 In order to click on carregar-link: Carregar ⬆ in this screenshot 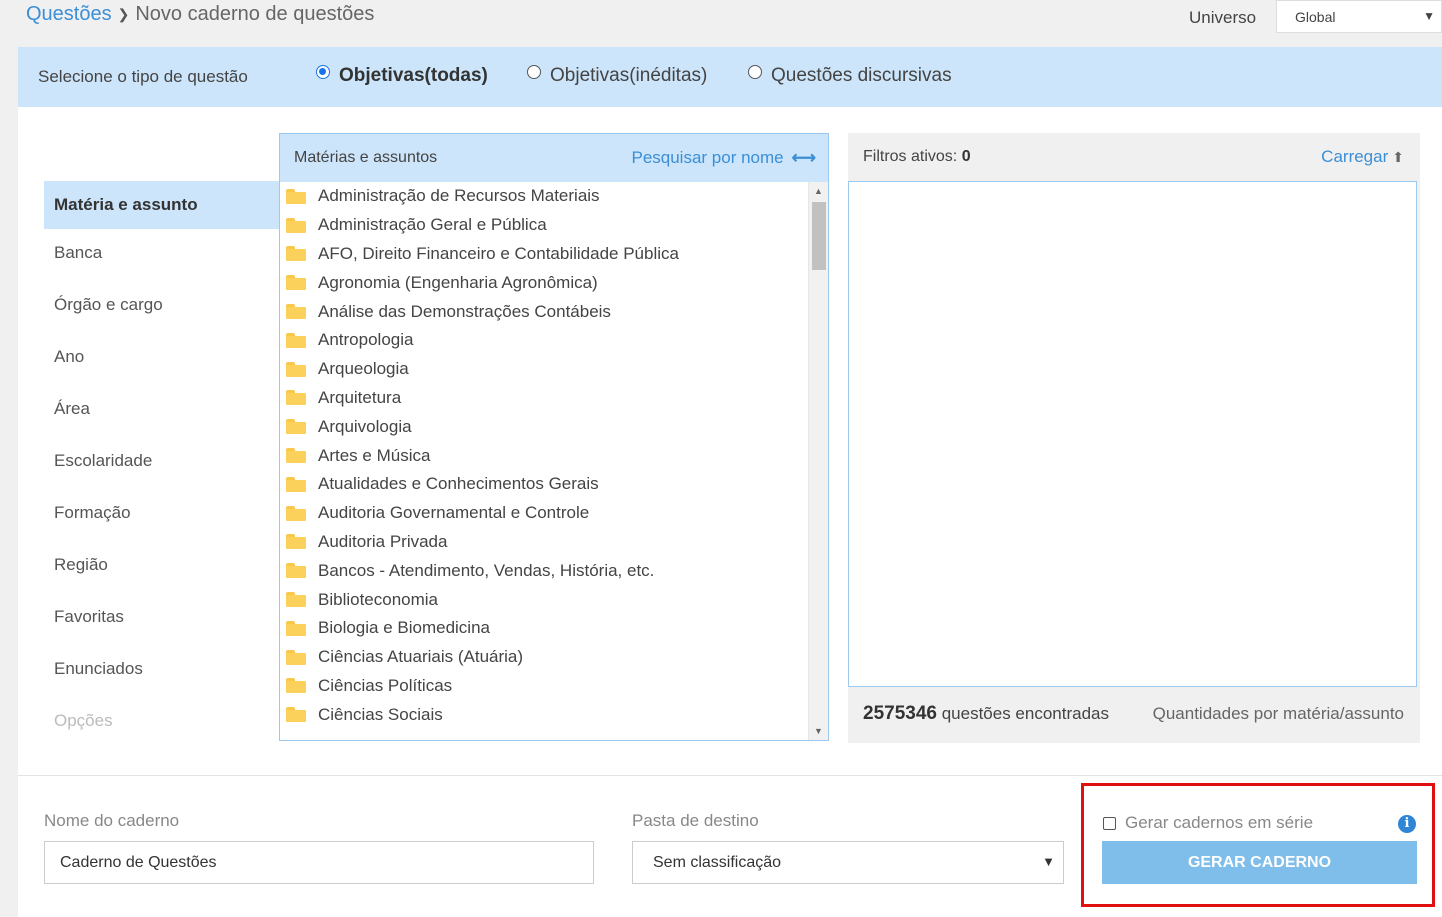, I will do `click(1362, 157)`.